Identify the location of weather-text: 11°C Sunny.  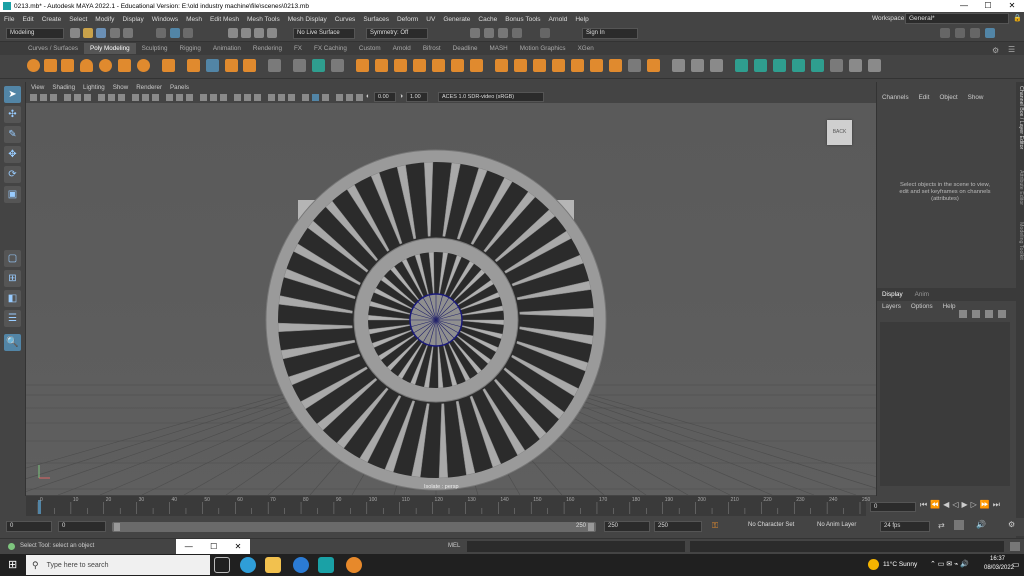
(900, 564).